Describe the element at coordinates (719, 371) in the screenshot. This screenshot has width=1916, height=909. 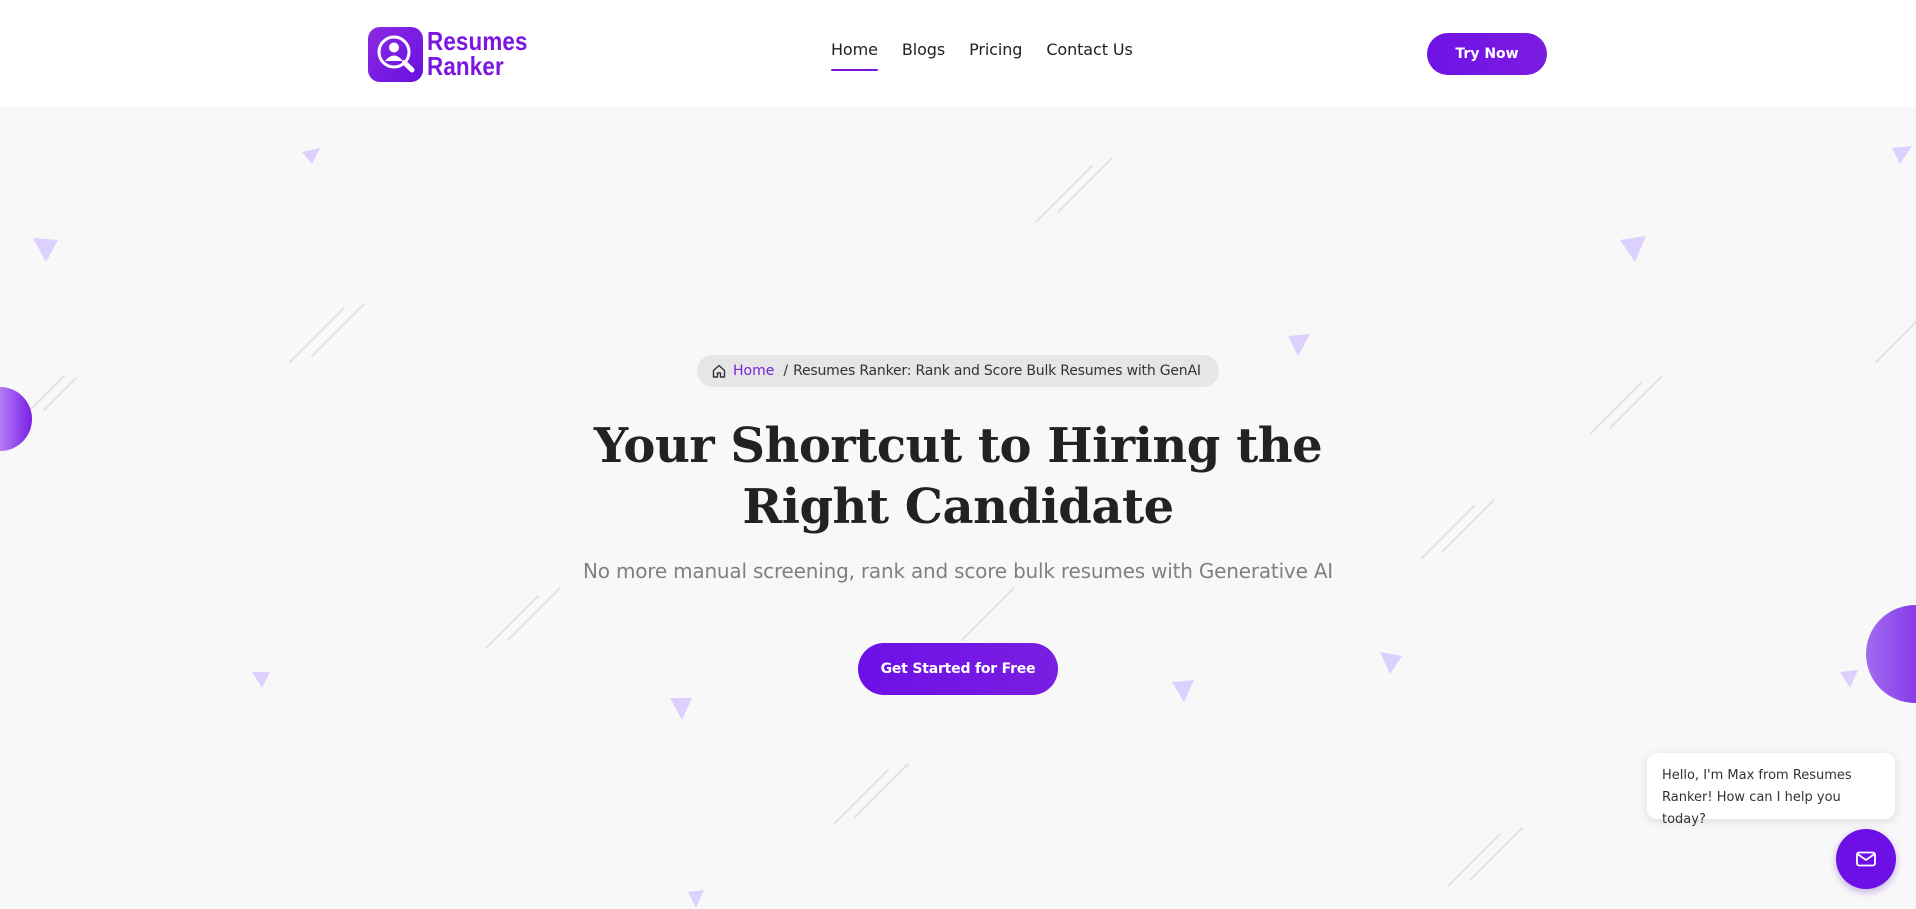
I see `home-icon` at that location.